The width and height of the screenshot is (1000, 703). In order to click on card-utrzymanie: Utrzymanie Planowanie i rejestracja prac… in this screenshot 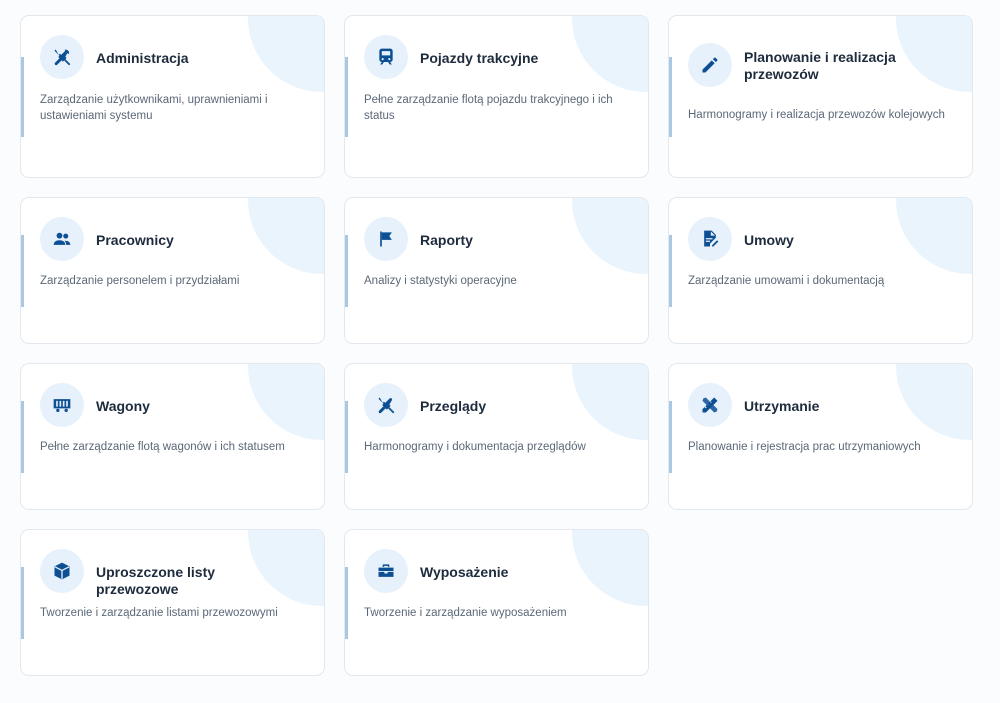, I will do `click(820, 436)`.